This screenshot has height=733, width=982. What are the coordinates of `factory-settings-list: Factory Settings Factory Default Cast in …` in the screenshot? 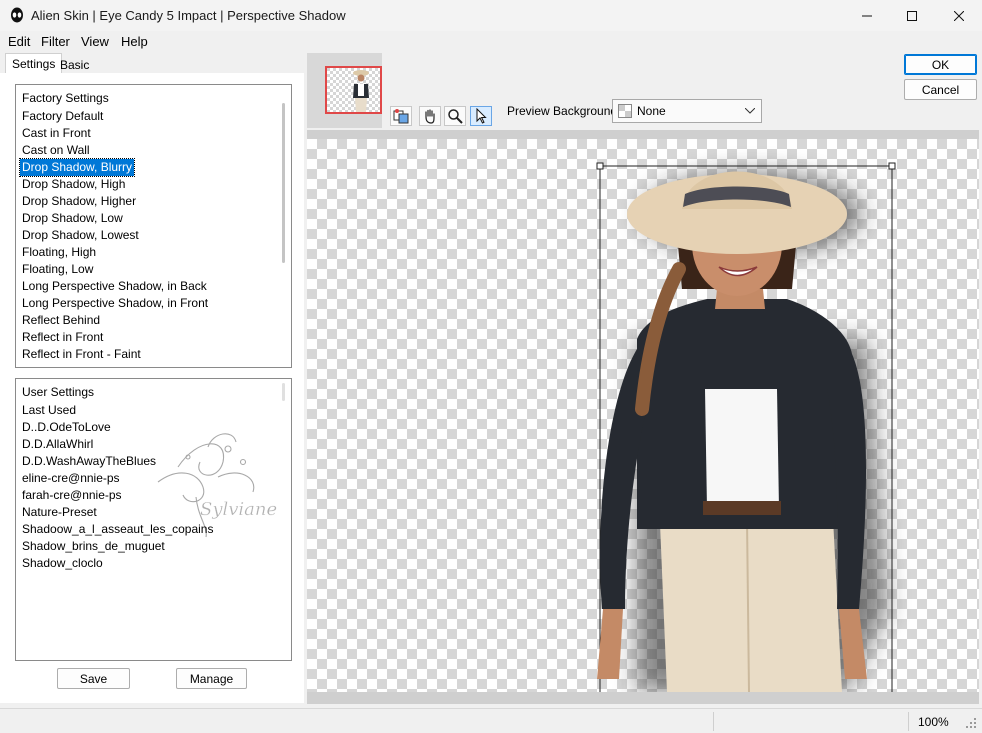 It's located at (153, 226).